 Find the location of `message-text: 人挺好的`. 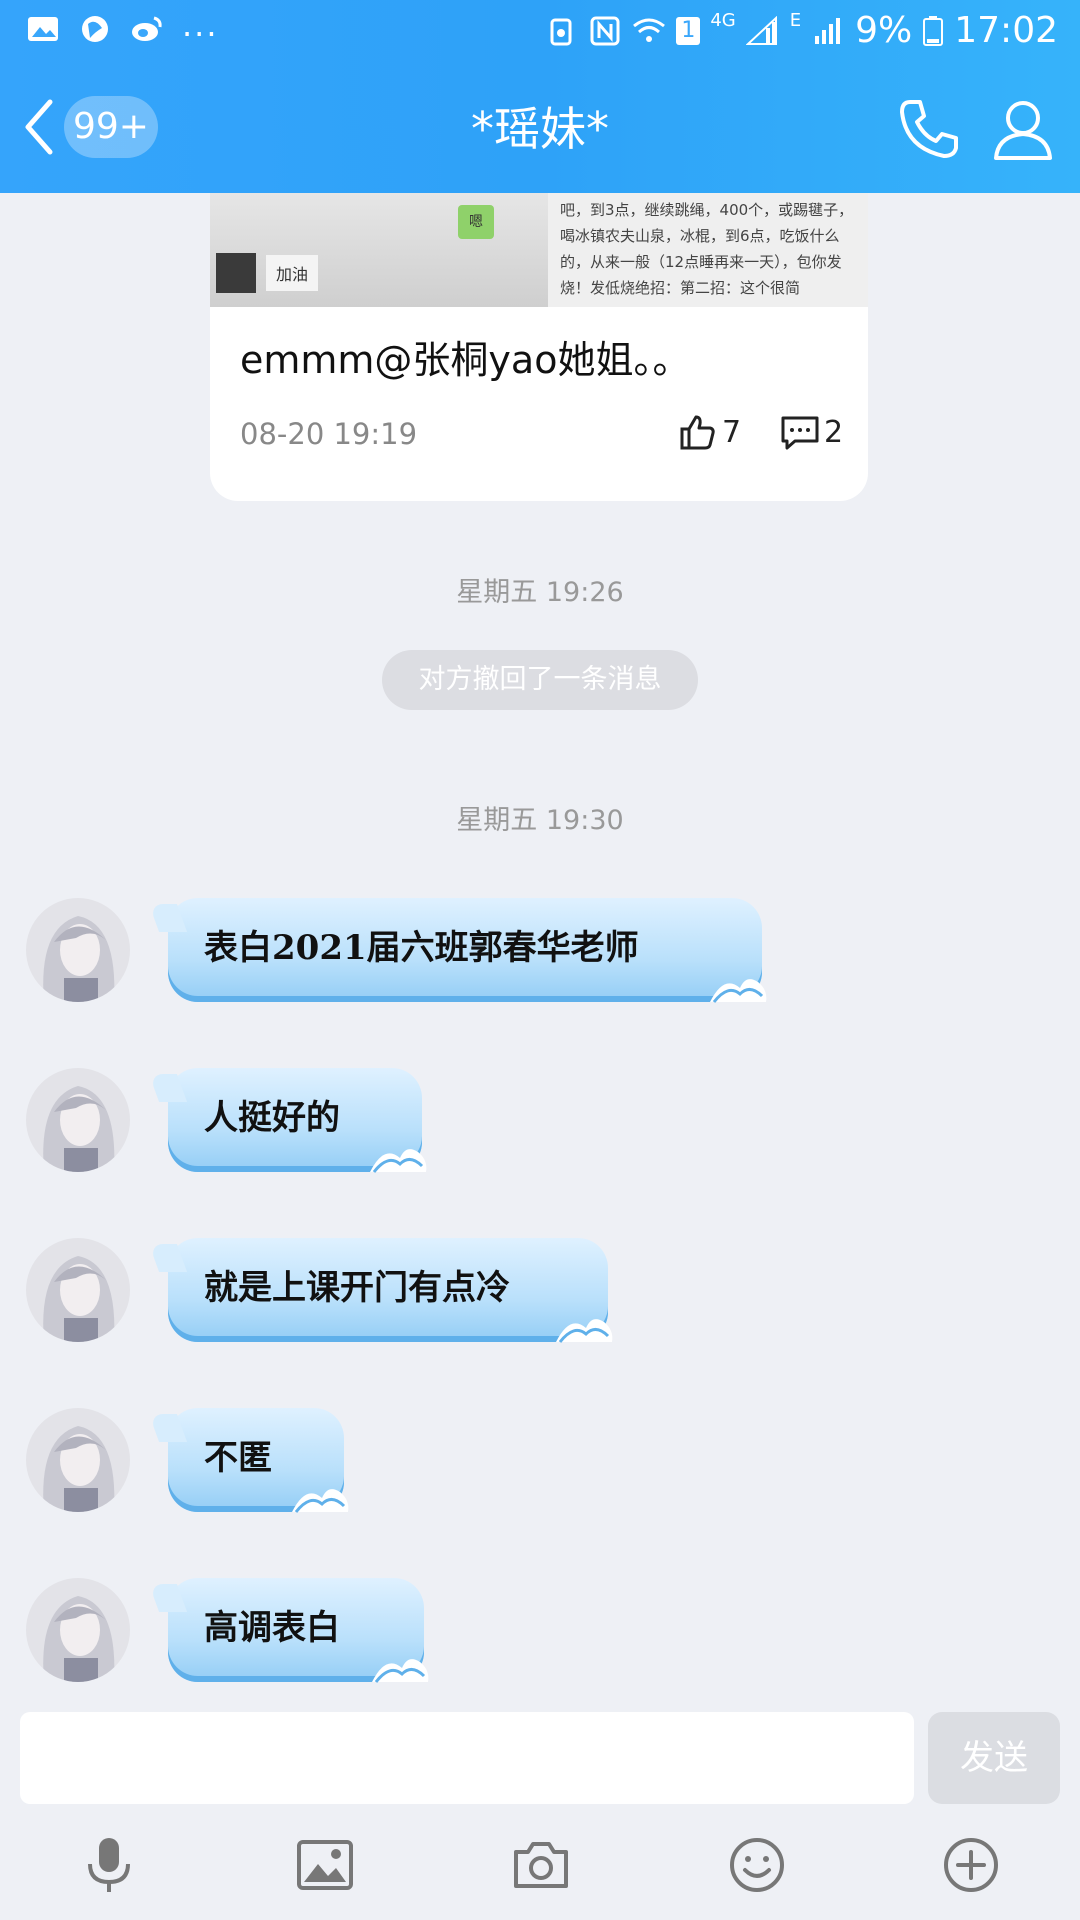

message-text: 人挺好的 is located at coordinates (272, 1118).